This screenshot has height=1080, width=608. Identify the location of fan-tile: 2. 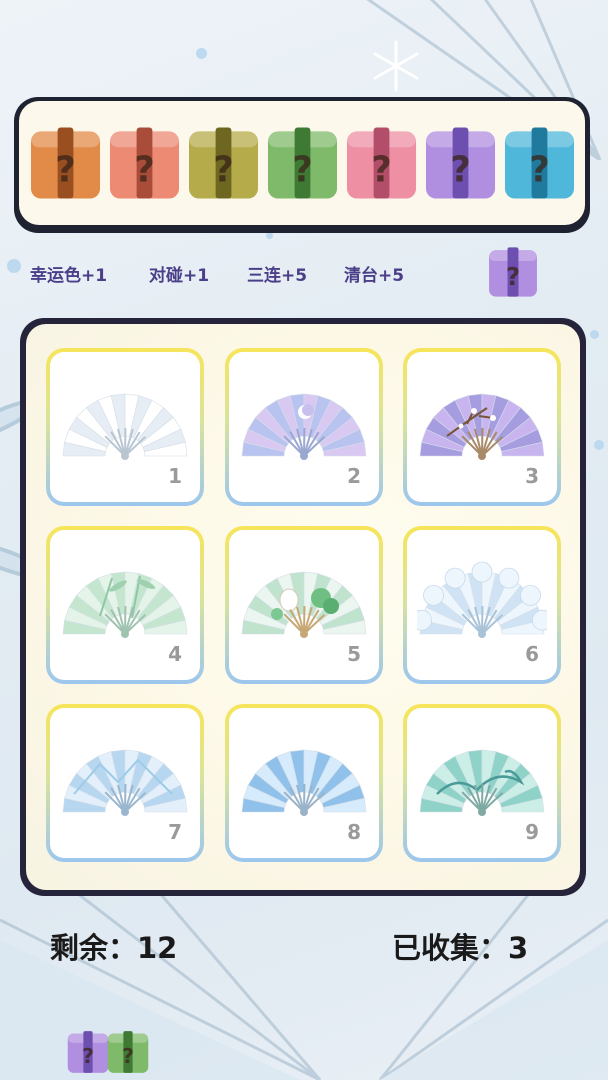
(304, 427).